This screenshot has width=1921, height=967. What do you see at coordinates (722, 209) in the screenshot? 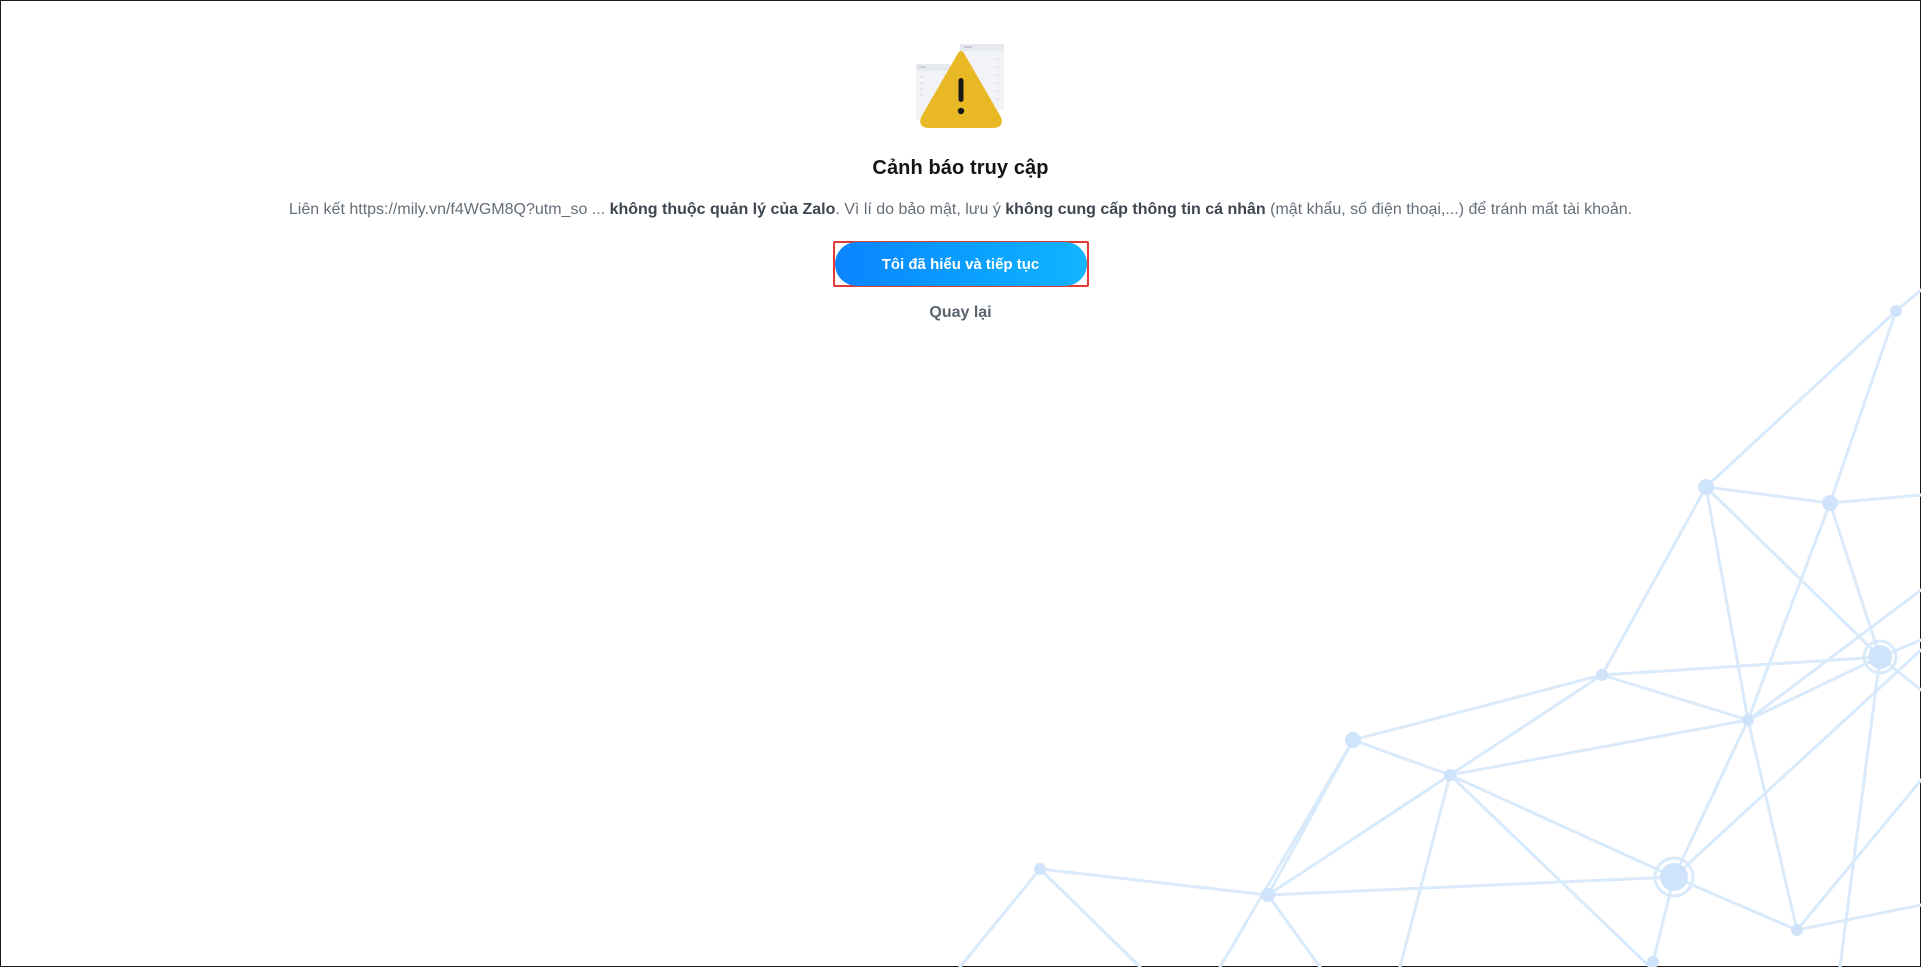
I see `message-emphasis-not-managed: không thuộc quản lý của Zalo` at bounding box center [722, 209].